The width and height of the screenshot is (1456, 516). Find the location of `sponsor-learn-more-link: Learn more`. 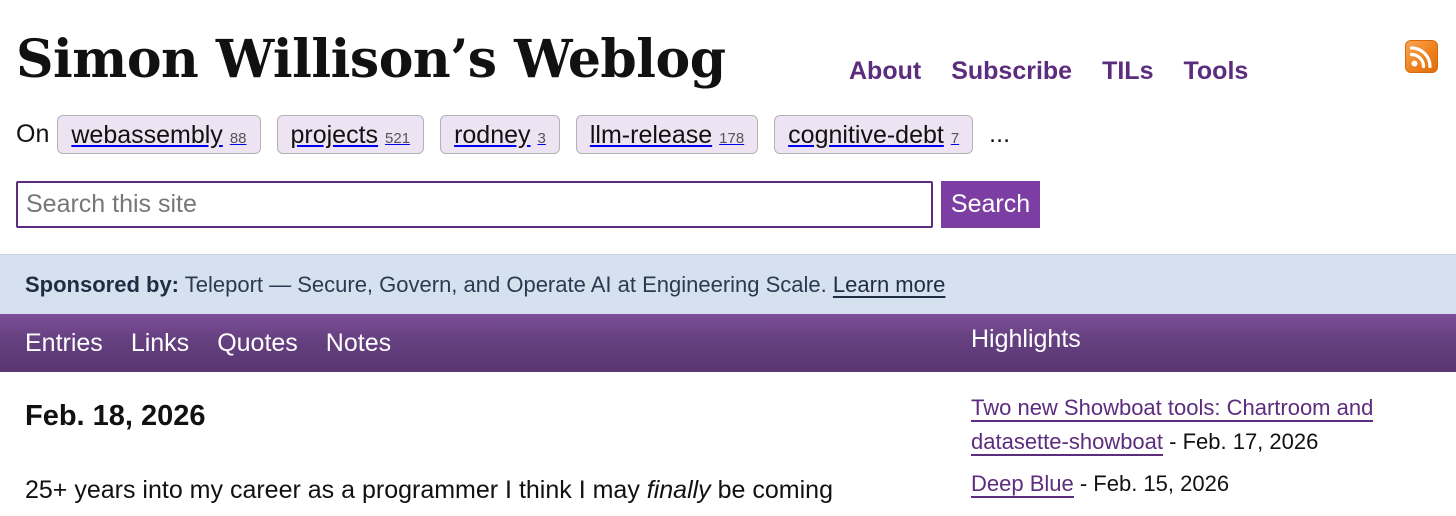

sponsor-learn-more-link: Learn more is located at coordinates (889, 284).